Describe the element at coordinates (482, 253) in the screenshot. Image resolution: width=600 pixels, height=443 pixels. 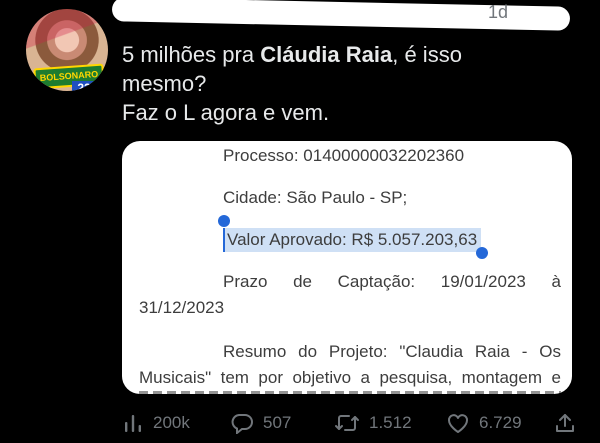
I see `selection-handle-end` at that location.